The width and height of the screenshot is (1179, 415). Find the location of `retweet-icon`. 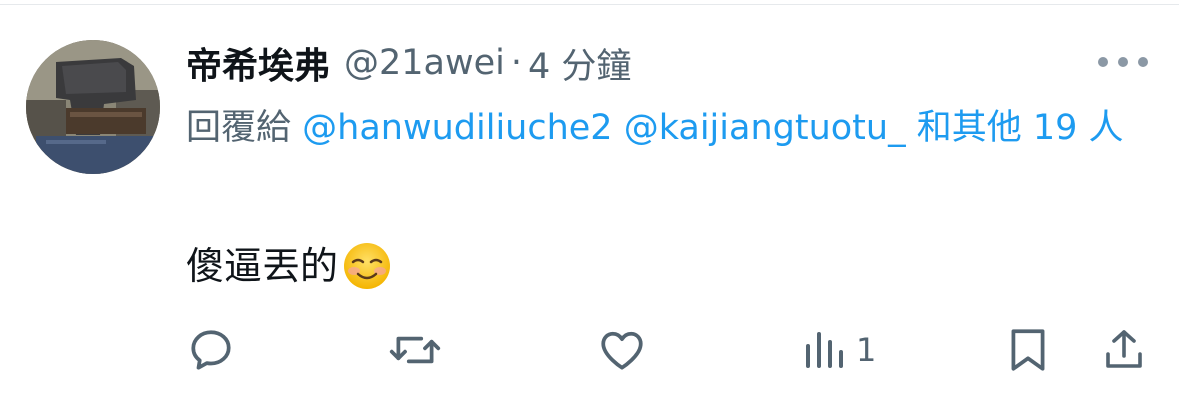

retweet-icon is located at coordinates (415, 350).